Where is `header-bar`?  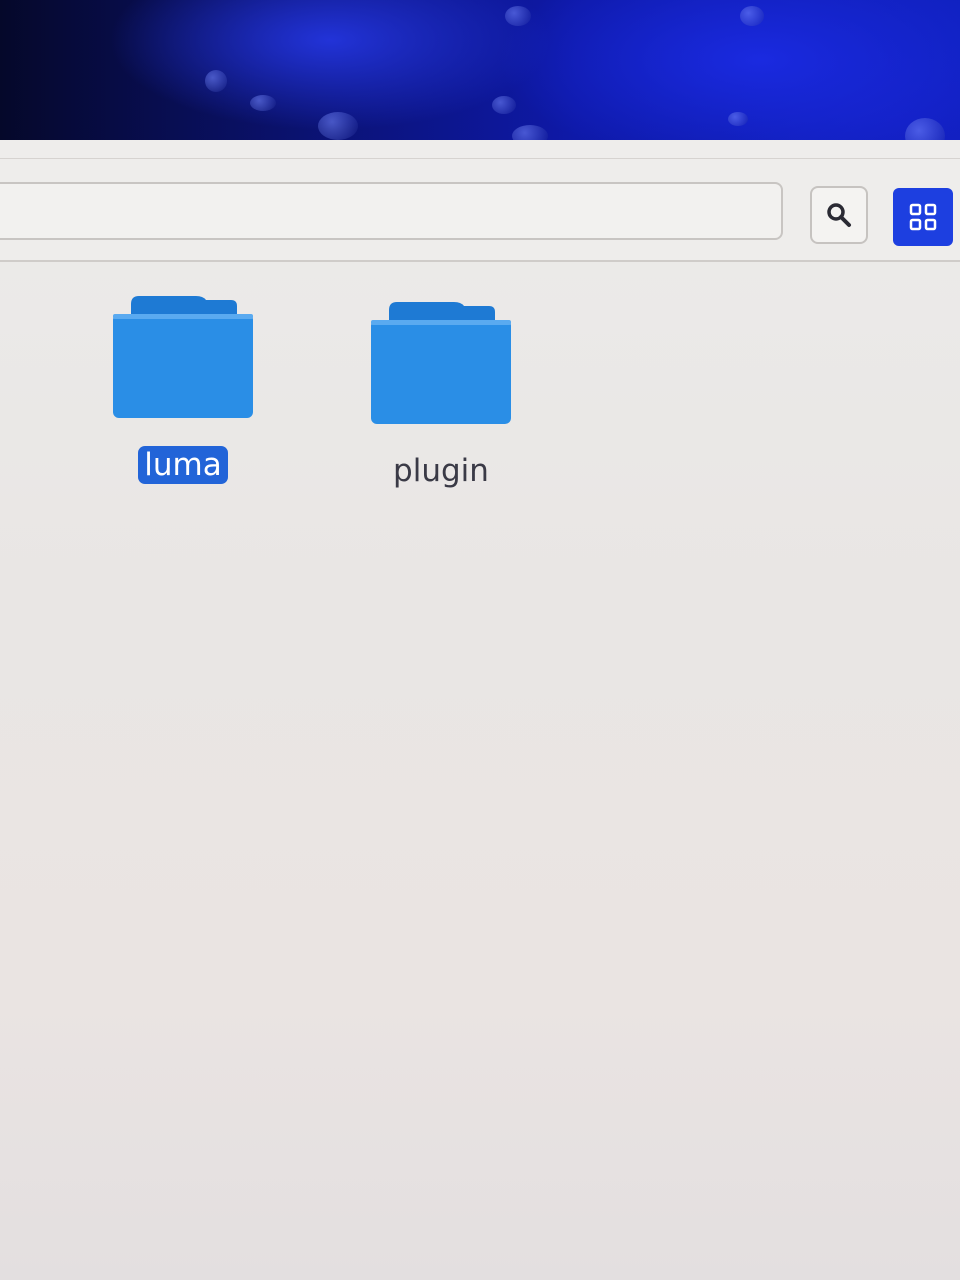 header-bar is located at coordinates (480, 201).